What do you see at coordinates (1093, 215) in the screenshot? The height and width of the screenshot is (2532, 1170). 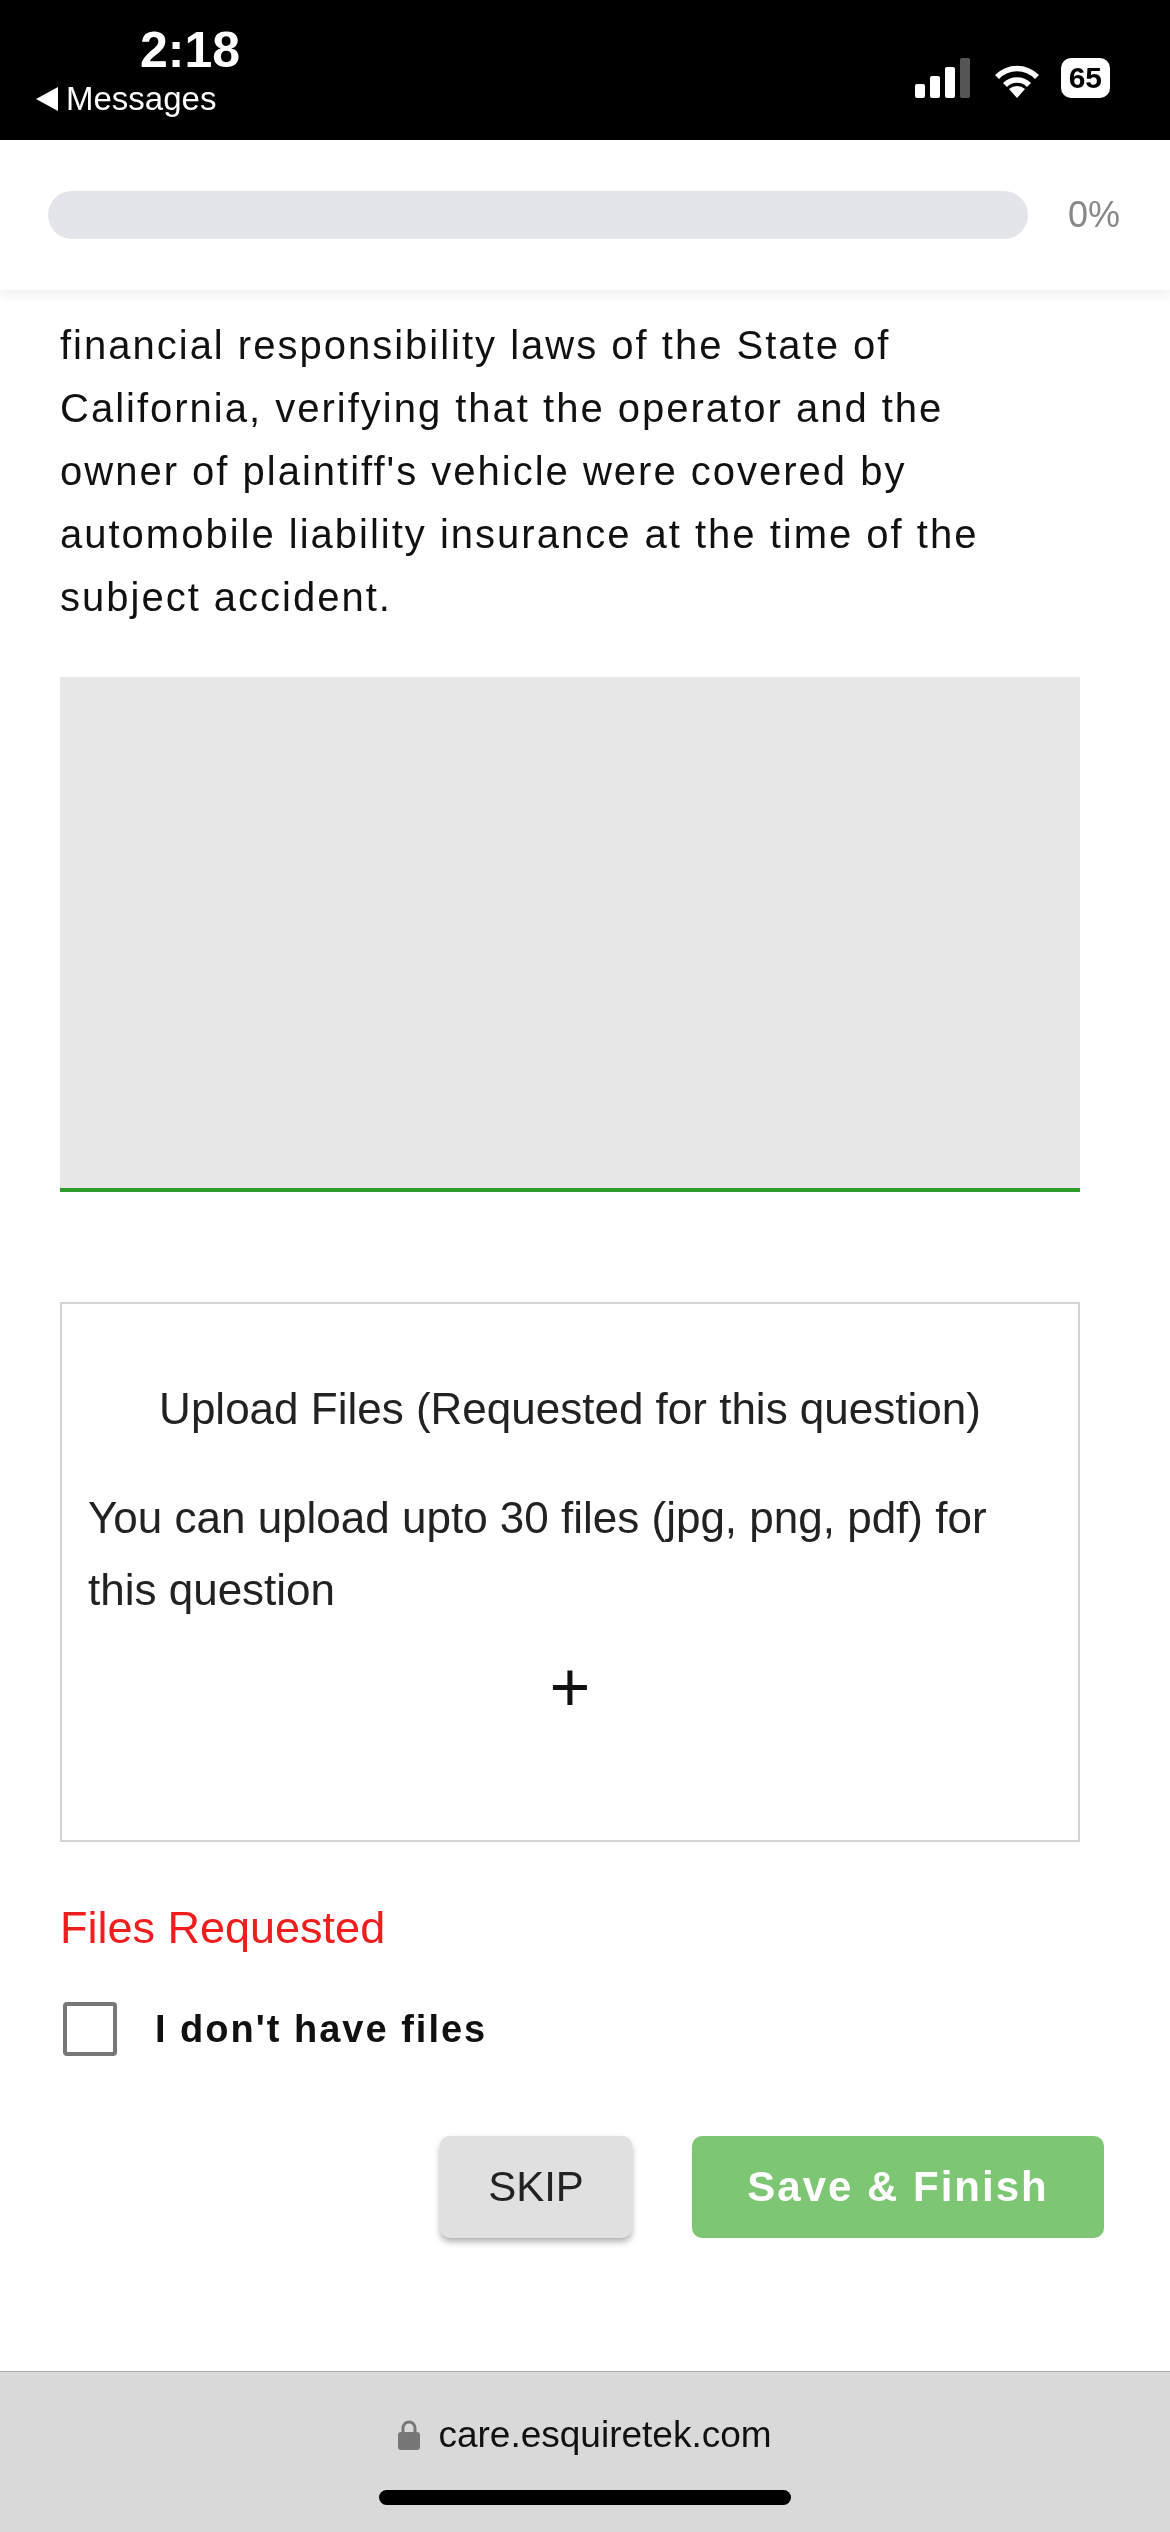 I see `progress-percent: 0%` at bounding box center [1093, 215].